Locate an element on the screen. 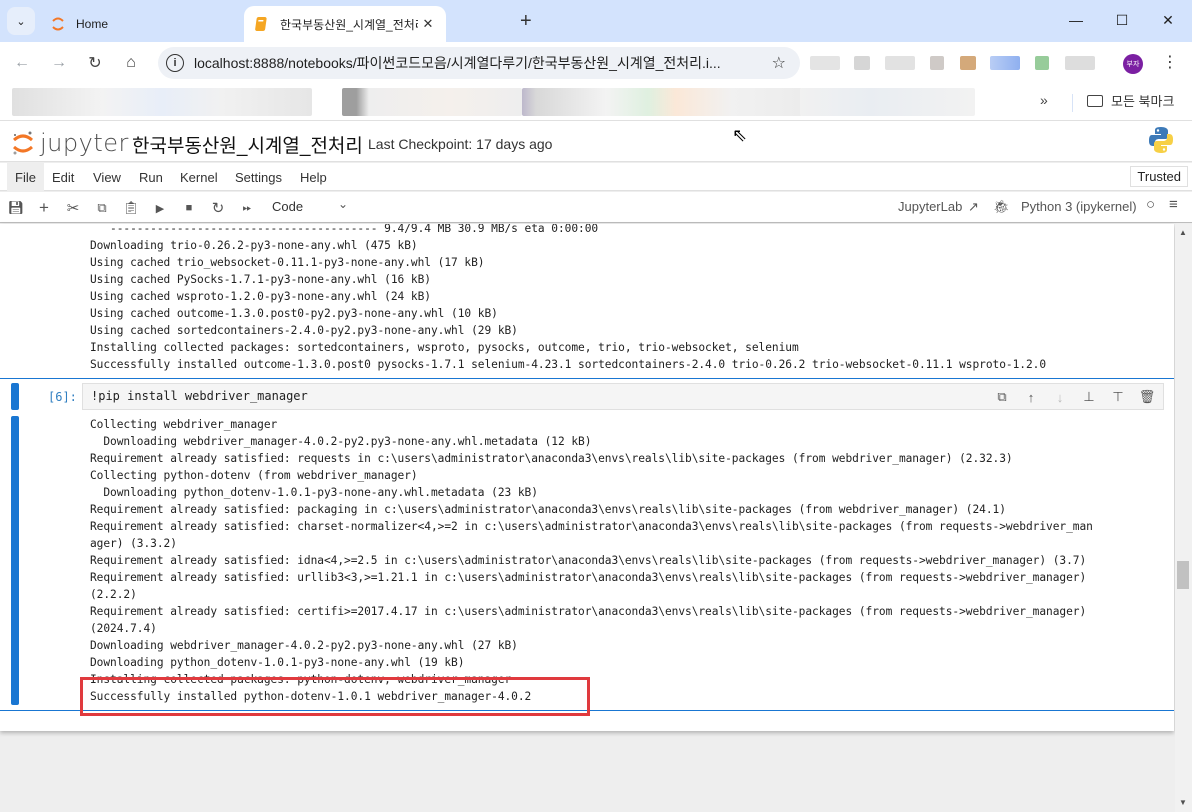 The height and width of the screenshot is (812, 1192). copy-button: ⧉ is located at coordinates (102, 208).